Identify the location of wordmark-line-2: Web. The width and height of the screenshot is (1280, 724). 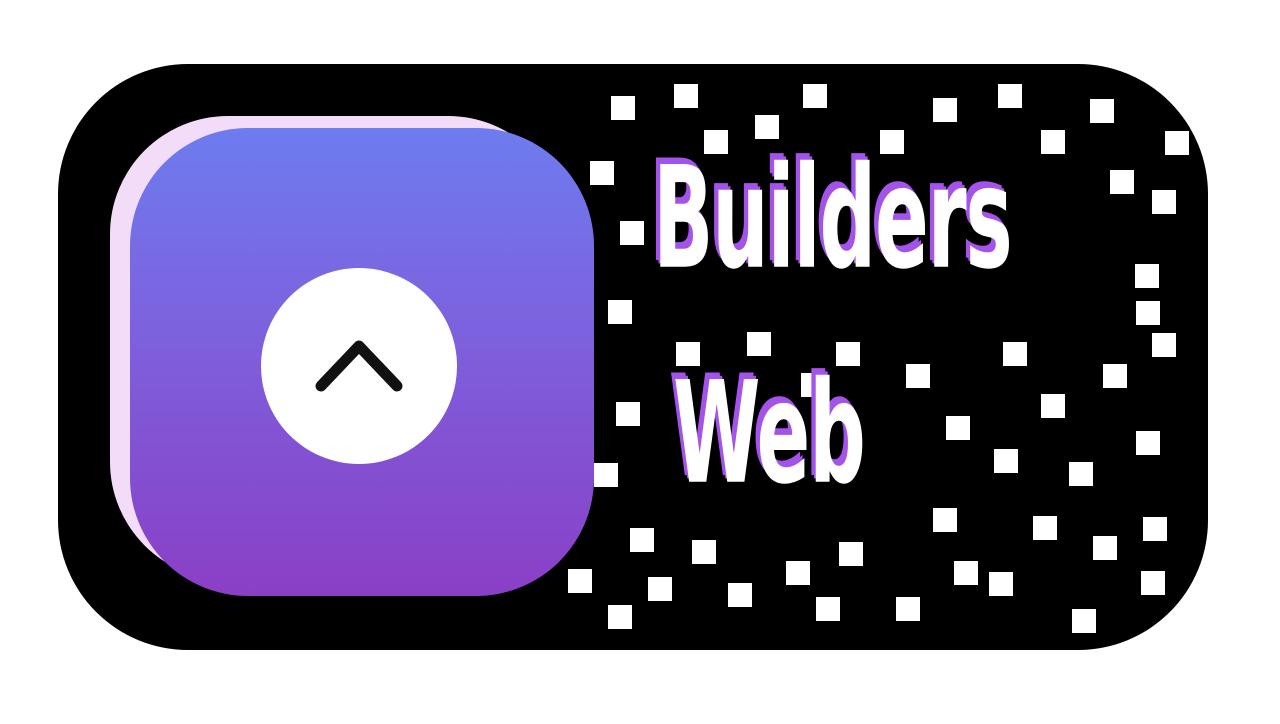
(769, 433).